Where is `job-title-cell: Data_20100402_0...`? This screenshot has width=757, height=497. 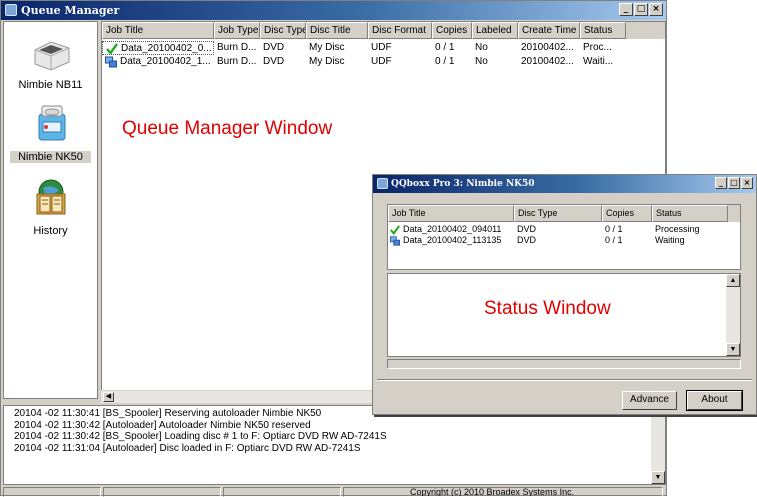
job-title-cell: Data_20100402_0... is located at coordinates (166, 48).